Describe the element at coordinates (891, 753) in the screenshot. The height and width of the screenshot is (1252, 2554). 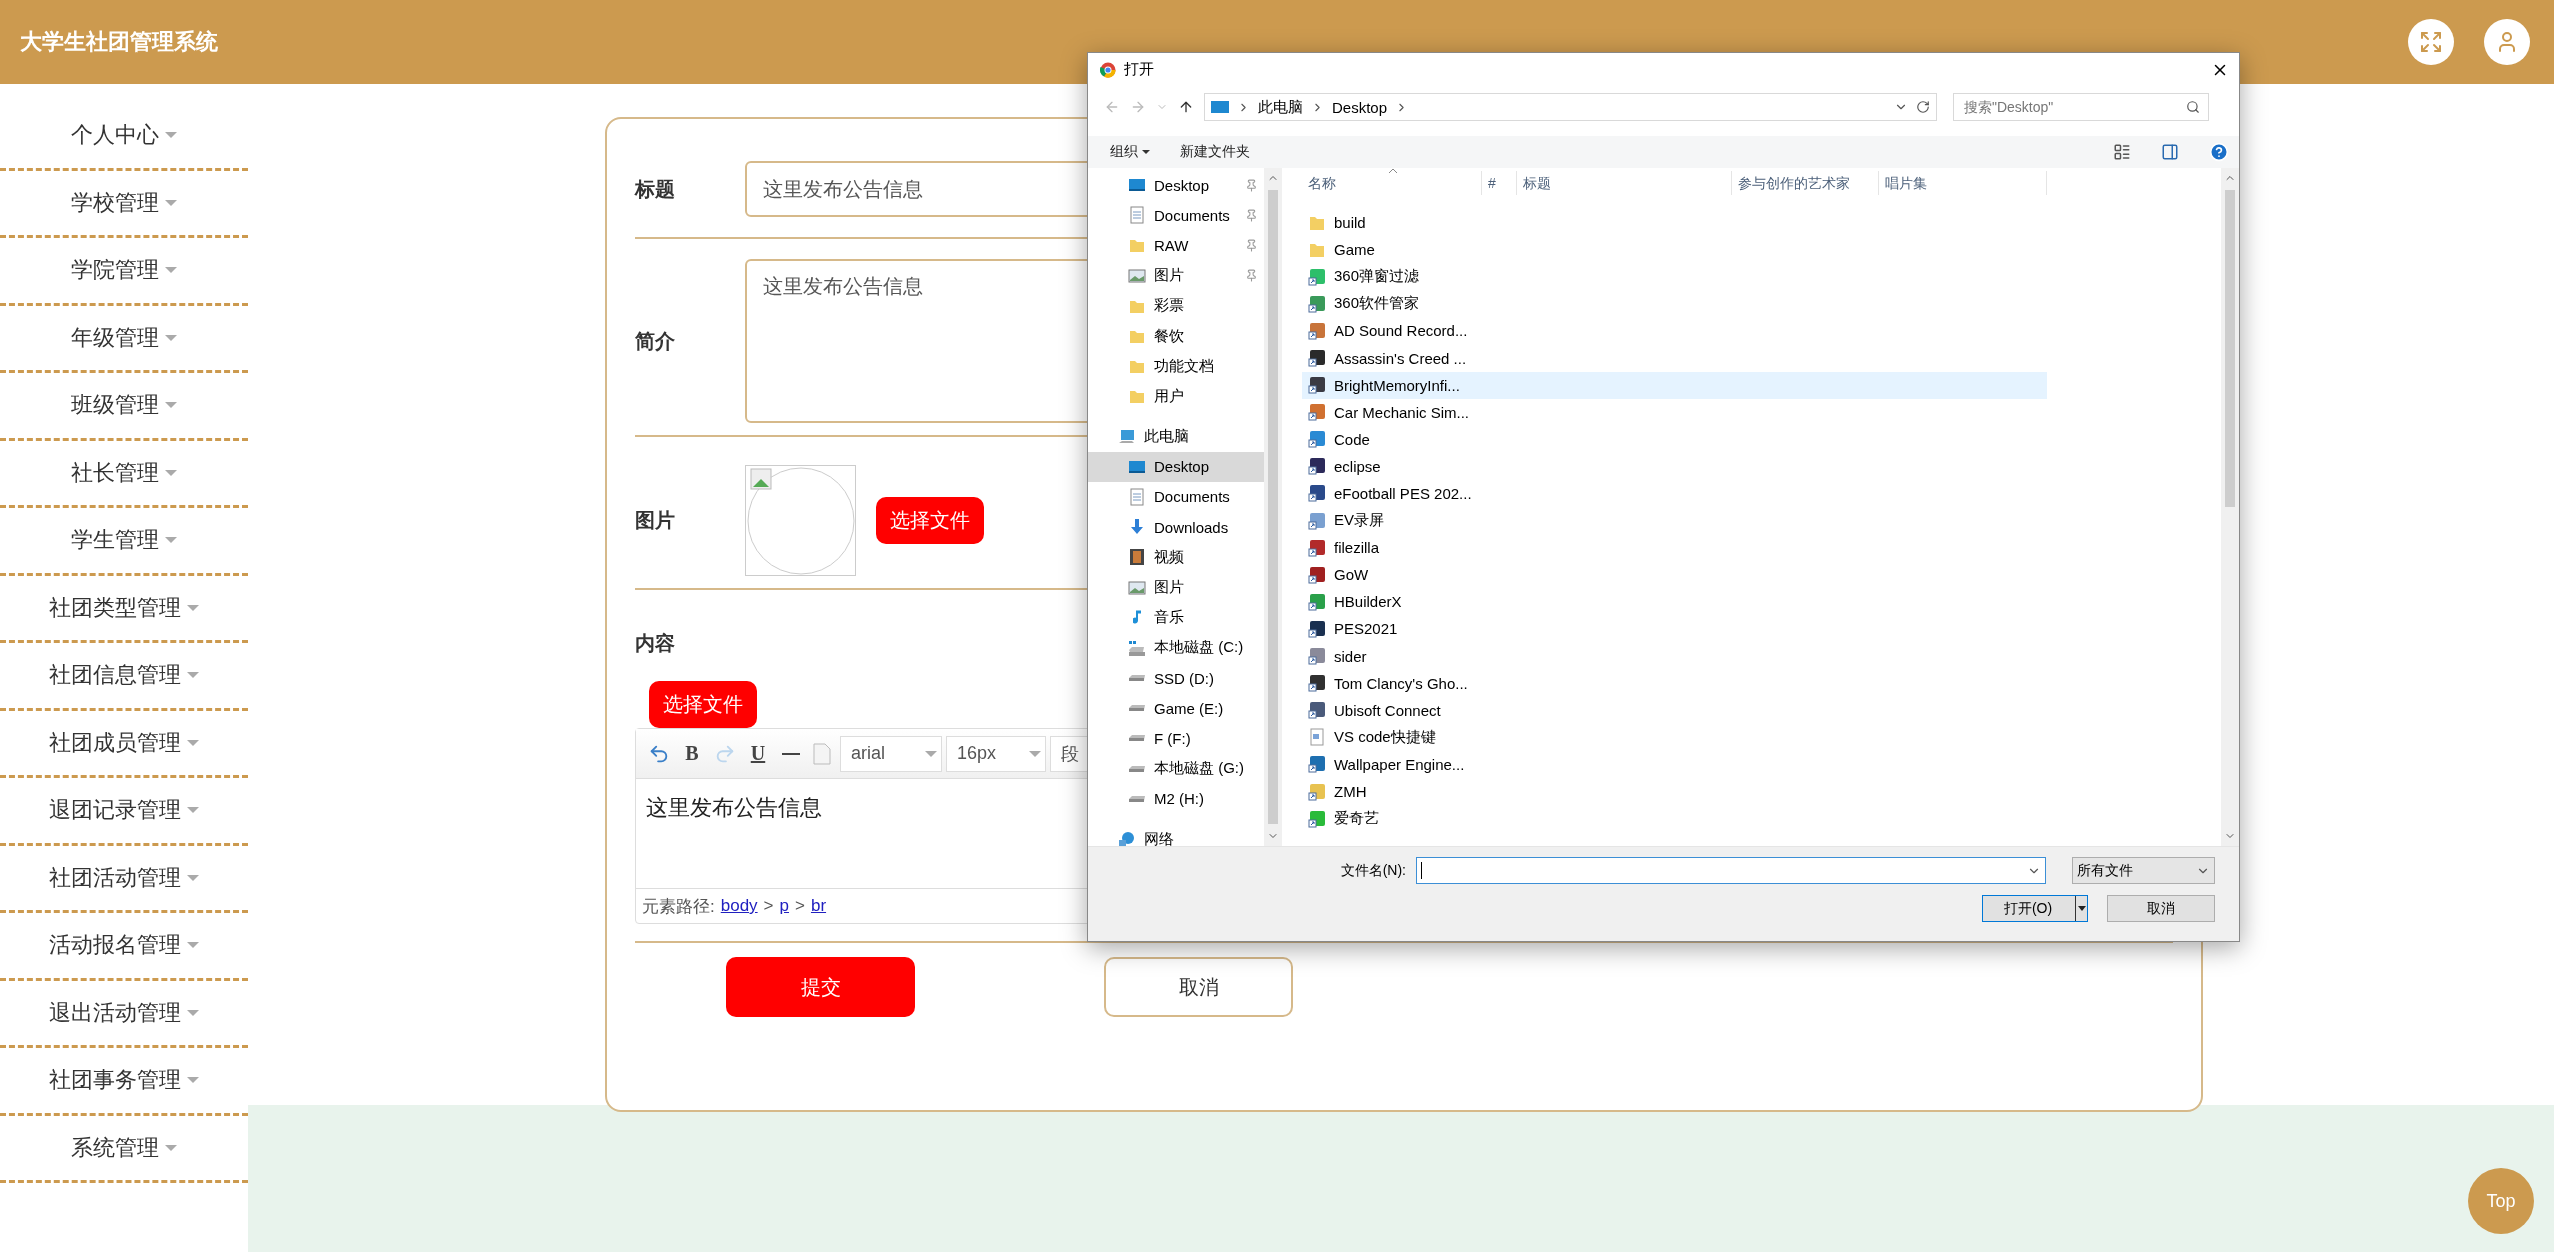
I see `font-select: arial` at that location.